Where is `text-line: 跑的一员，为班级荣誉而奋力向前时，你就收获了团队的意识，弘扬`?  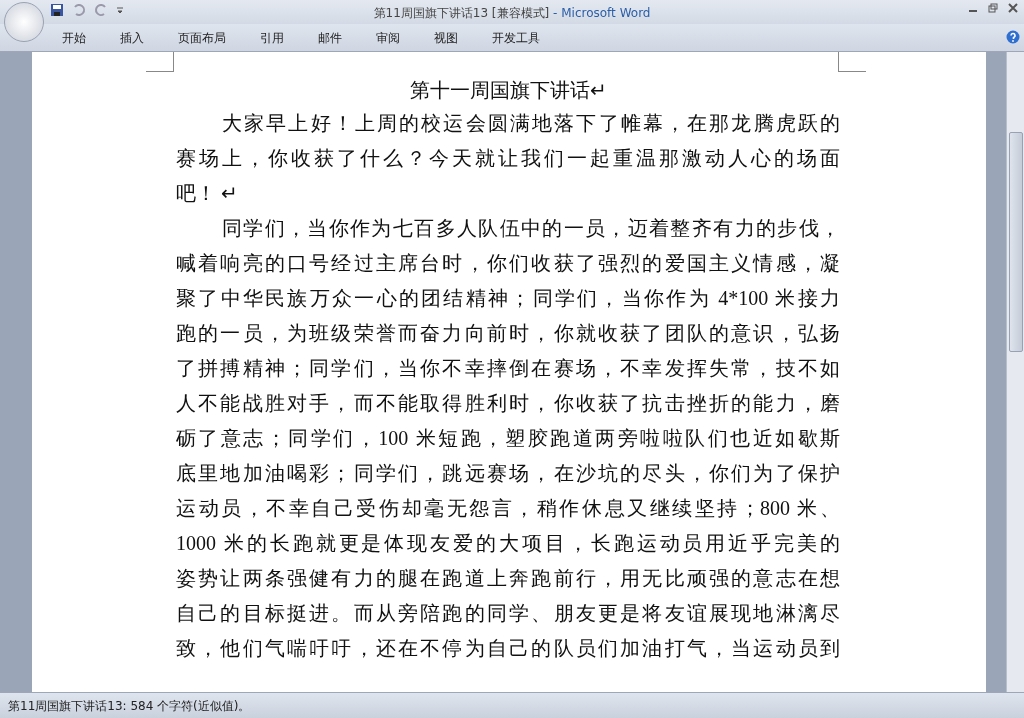 text-line: 跑的一员，为班级荣誉而奋力向前时，你就收获了团队的意识，弘扬 is located at coordinates (508, 333).